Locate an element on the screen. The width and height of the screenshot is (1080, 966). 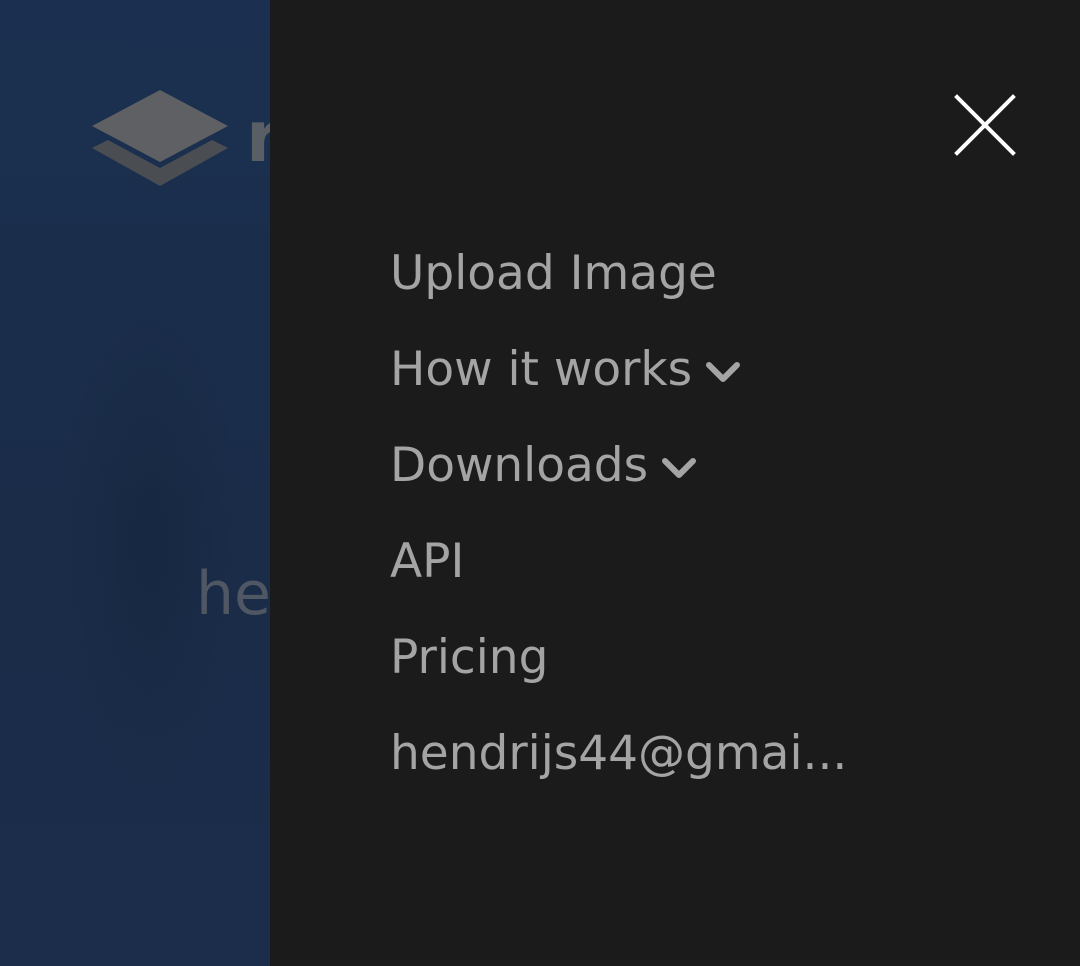
menu-item-downloads: Downloads is located at coordinates (618, 466).